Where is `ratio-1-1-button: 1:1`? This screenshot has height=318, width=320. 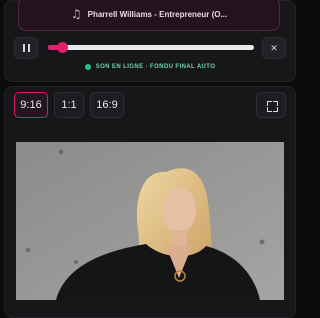
ratio-1-1-button: 1:1 is located at coordinates (69, 105).